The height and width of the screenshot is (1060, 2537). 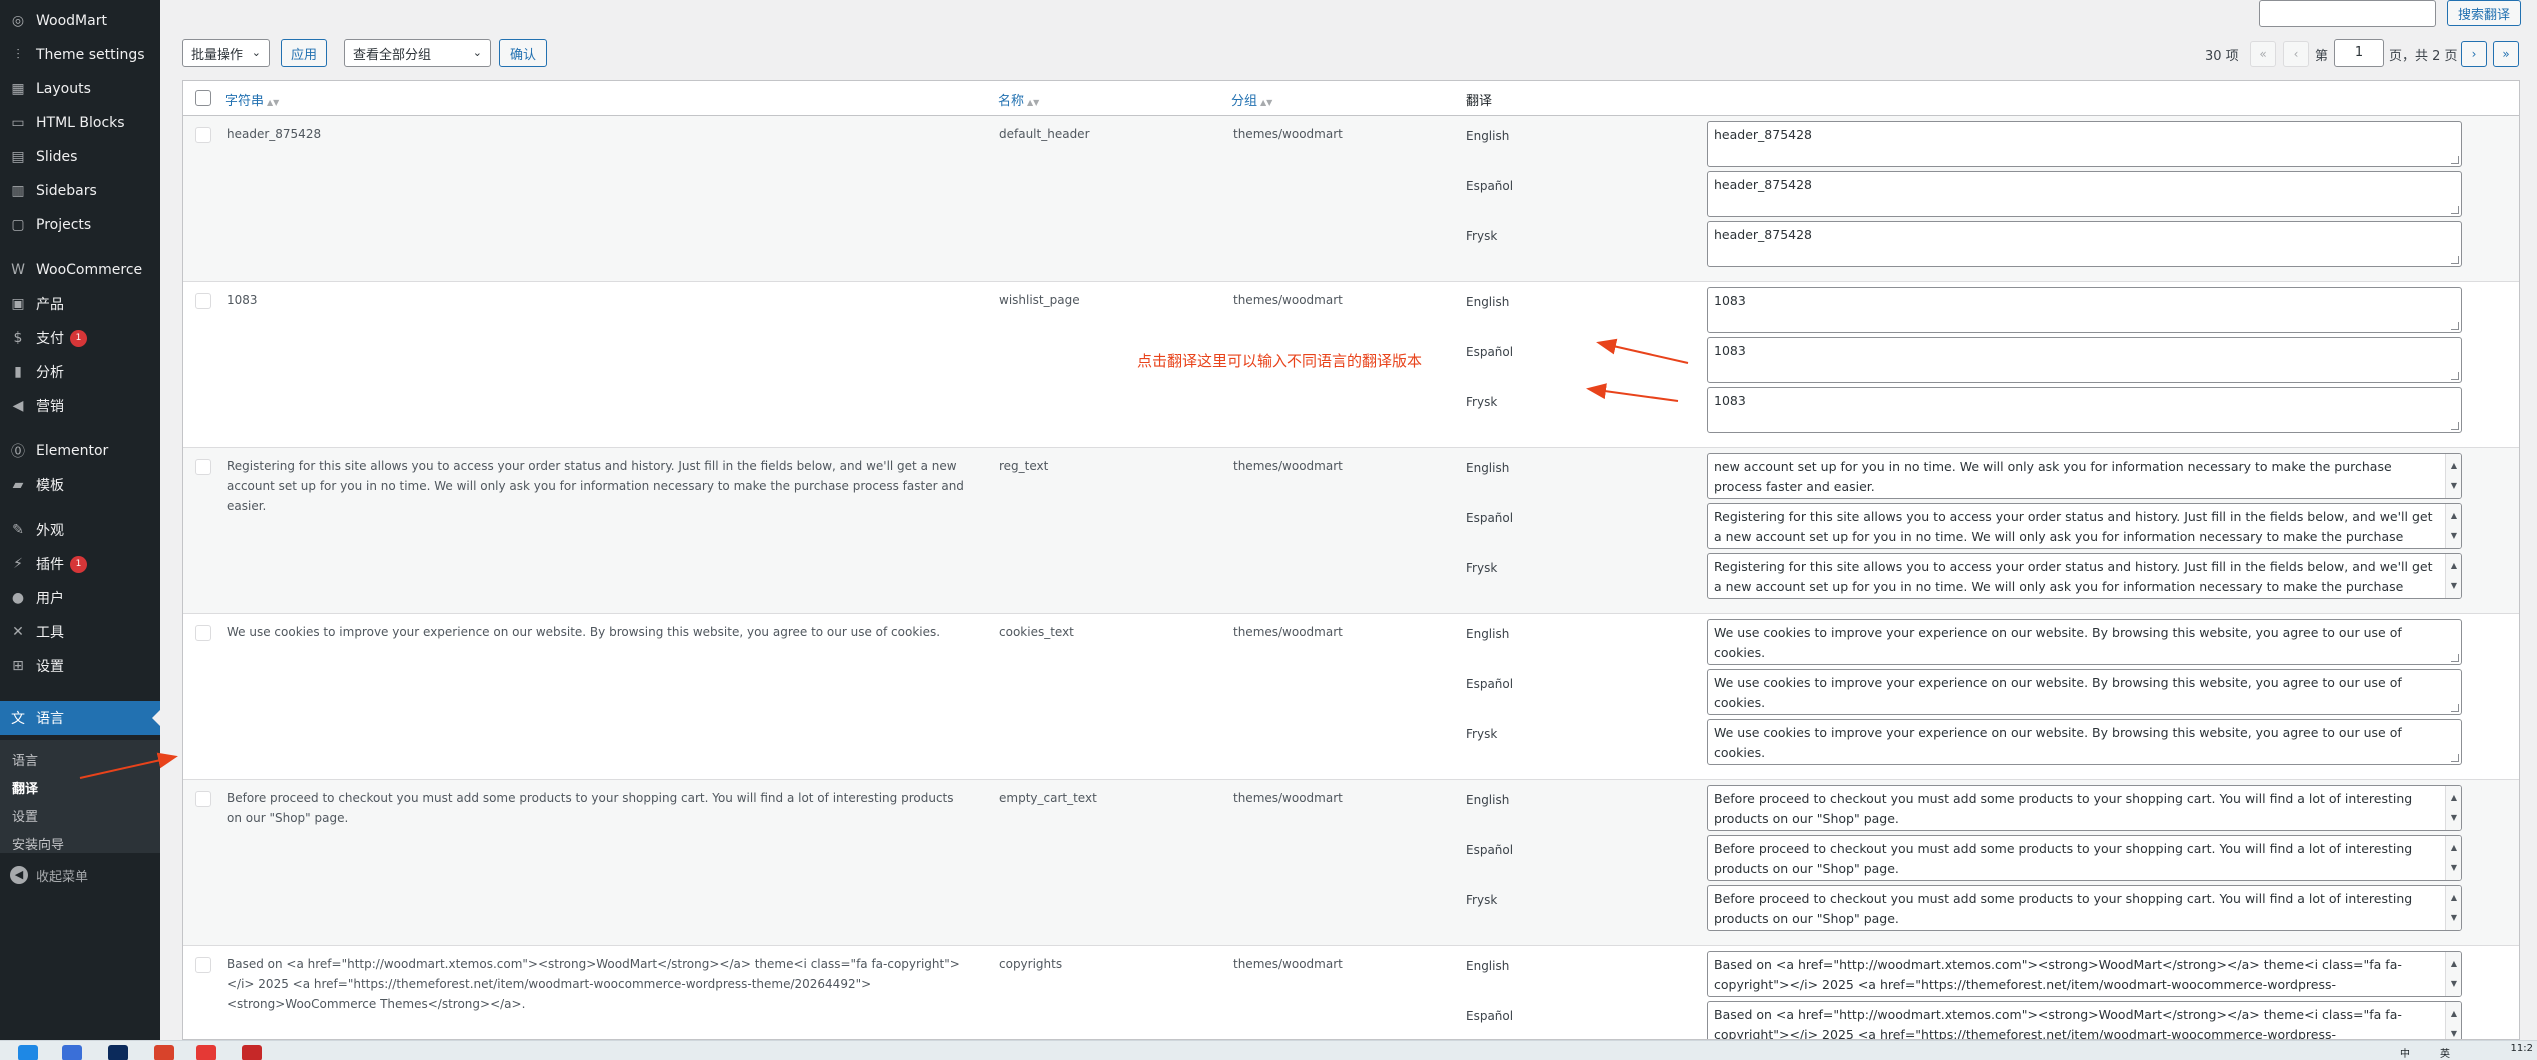 I want to click on sidebar-item-user: ● 用户, so click(x=80, y=598).